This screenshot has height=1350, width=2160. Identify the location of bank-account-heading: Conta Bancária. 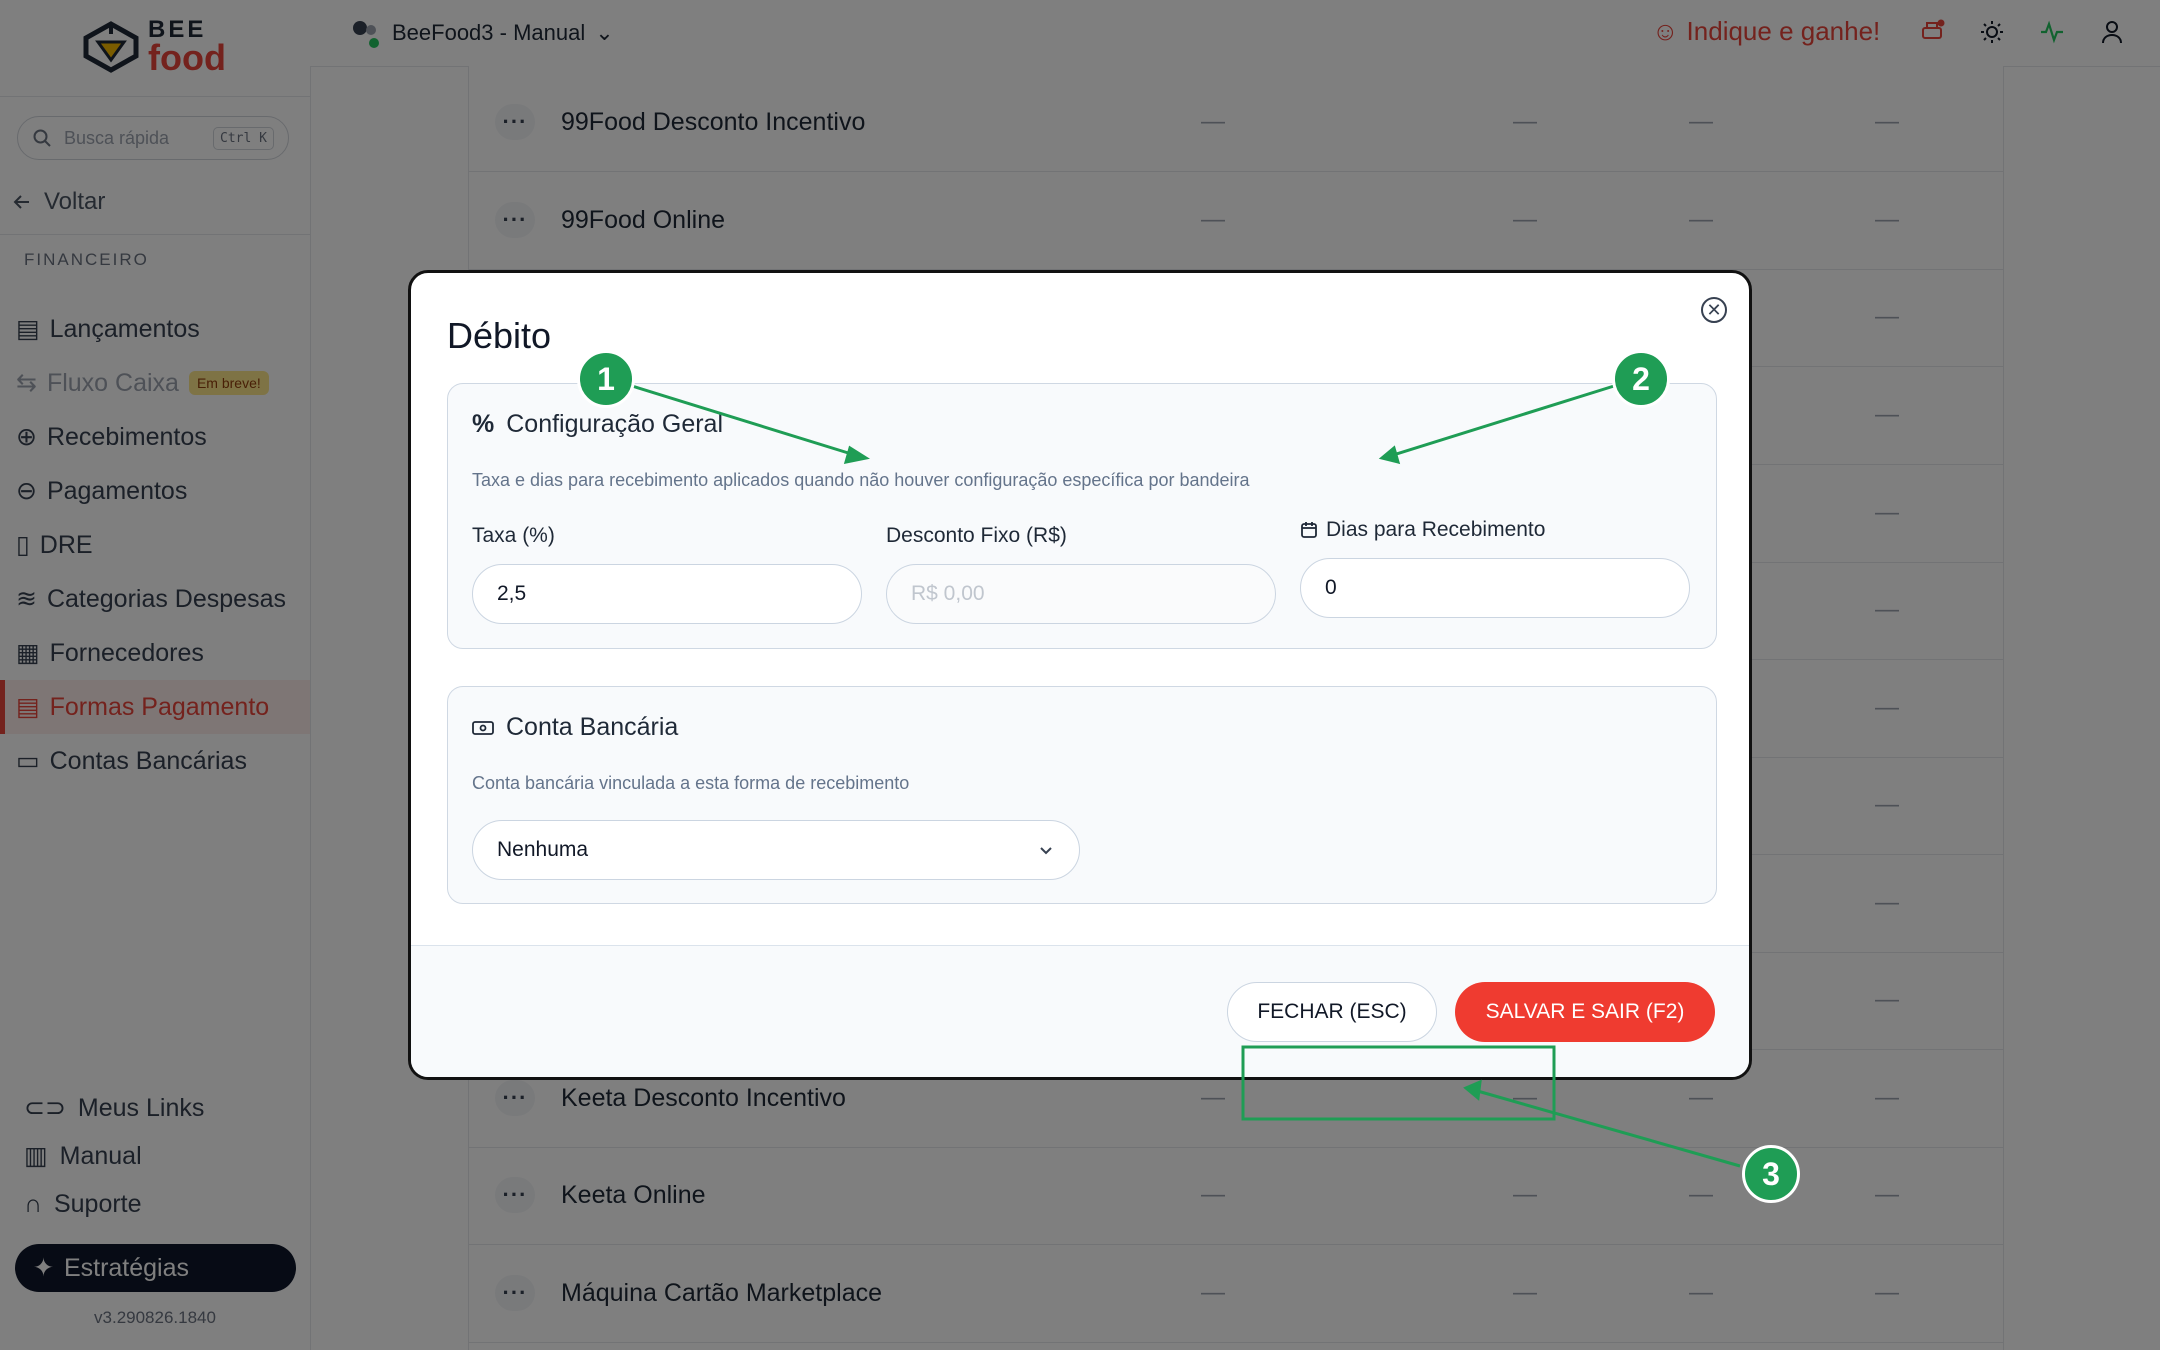
(592, 727).